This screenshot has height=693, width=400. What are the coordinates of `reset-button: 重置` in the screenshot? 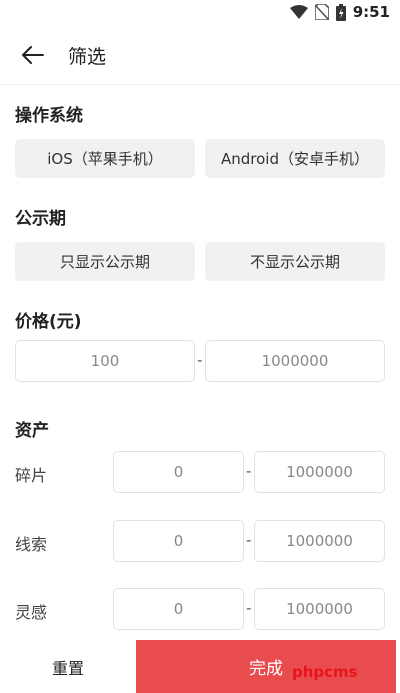 It's located at (68, 666).